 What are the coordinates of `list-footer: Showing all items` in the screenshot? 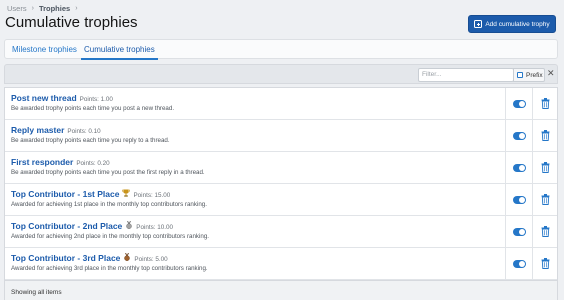 It's located at (281, 290).